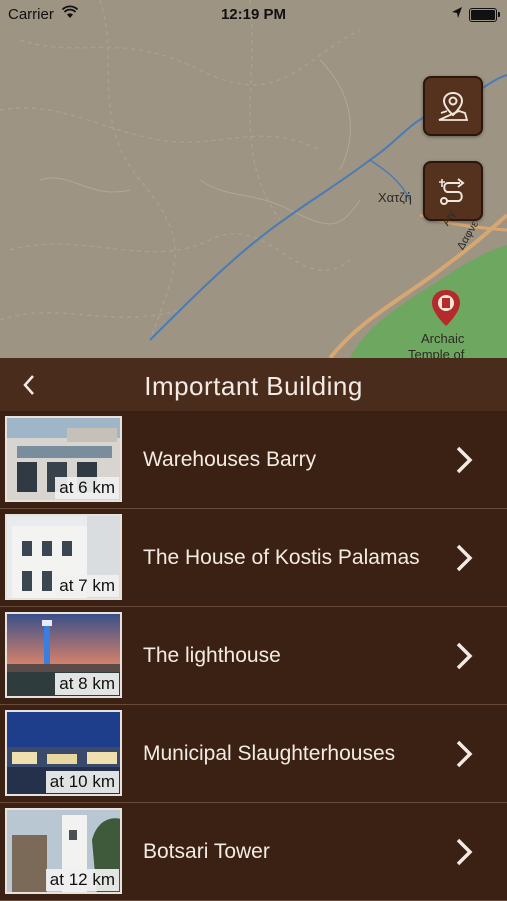 The image size is (507, 901). I want to click on list-item: at 8 km The lighthouse, so click(253, 656).